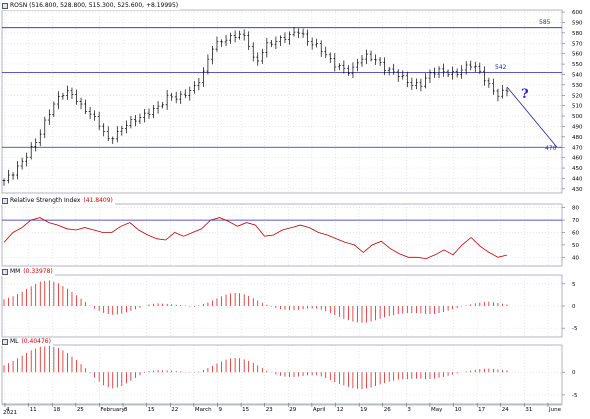 The width and height of the screenshot is (590, 419). I want to click on mm-panel: -5 0 5, so click(289, 306).